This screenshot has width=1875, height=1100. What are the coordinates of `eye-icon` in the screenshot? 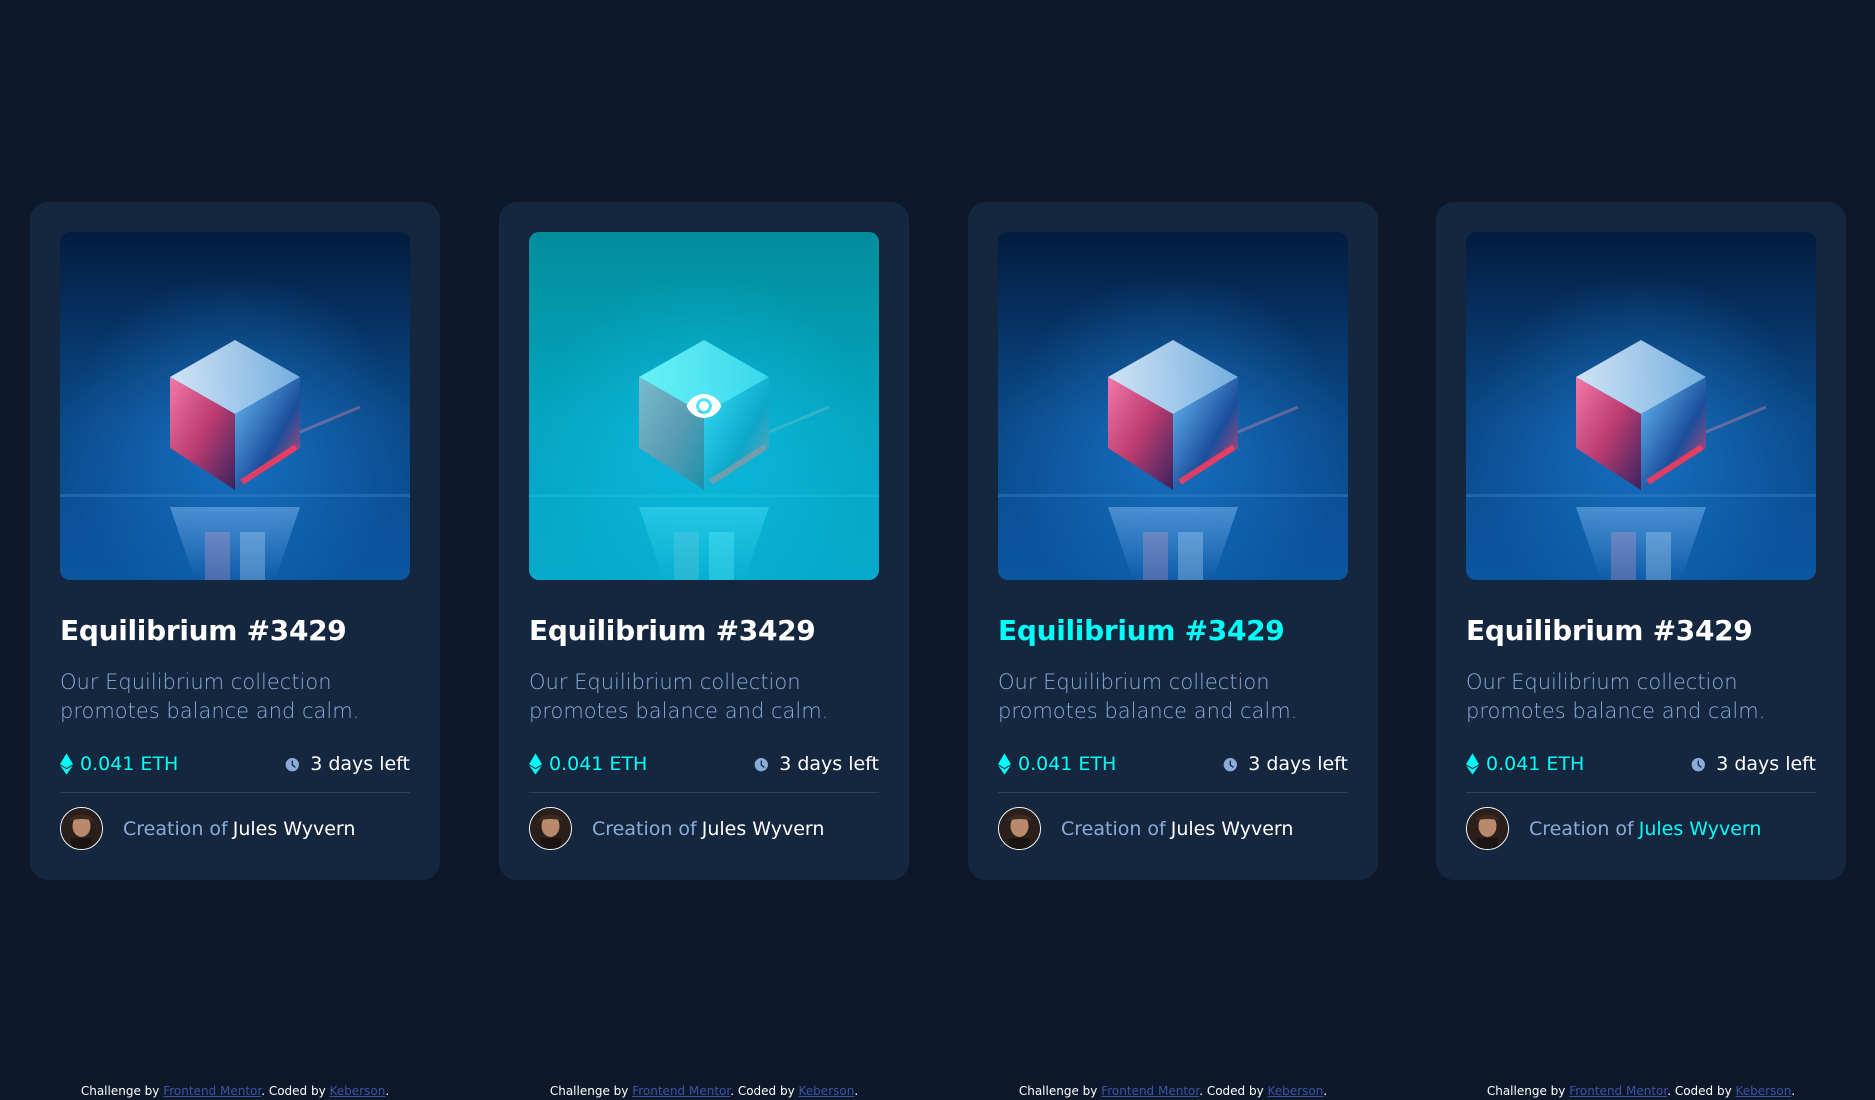 It's located at (704, 406).